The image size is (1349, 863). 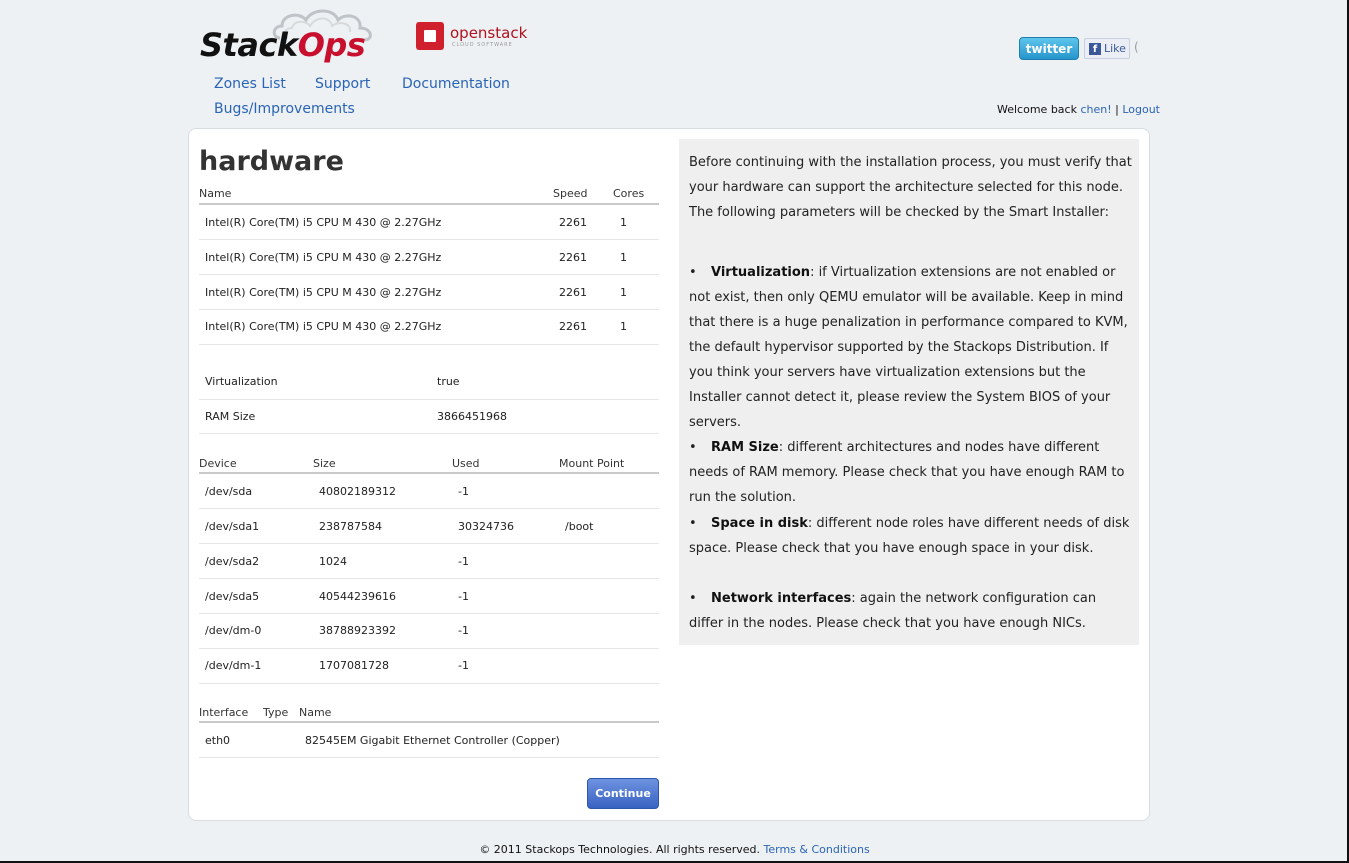 I want to click on nic-header-interface: Interface, so click(x=224, y=712).